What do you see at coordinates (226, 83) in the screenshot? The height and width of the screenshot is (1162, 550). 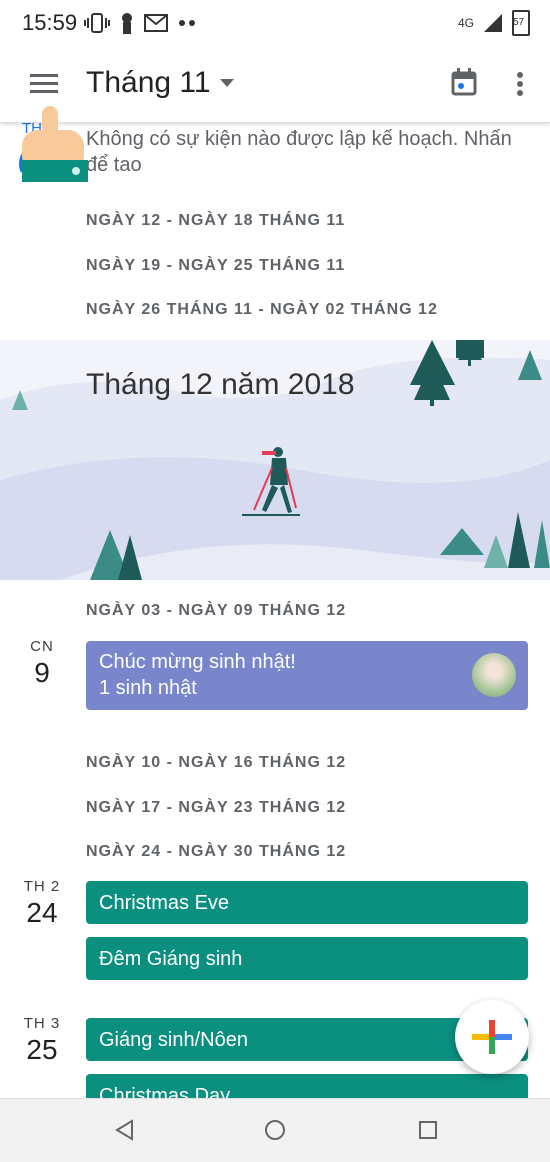 I see `dropdown-arrow-icon` at bounding box center [226, 83].